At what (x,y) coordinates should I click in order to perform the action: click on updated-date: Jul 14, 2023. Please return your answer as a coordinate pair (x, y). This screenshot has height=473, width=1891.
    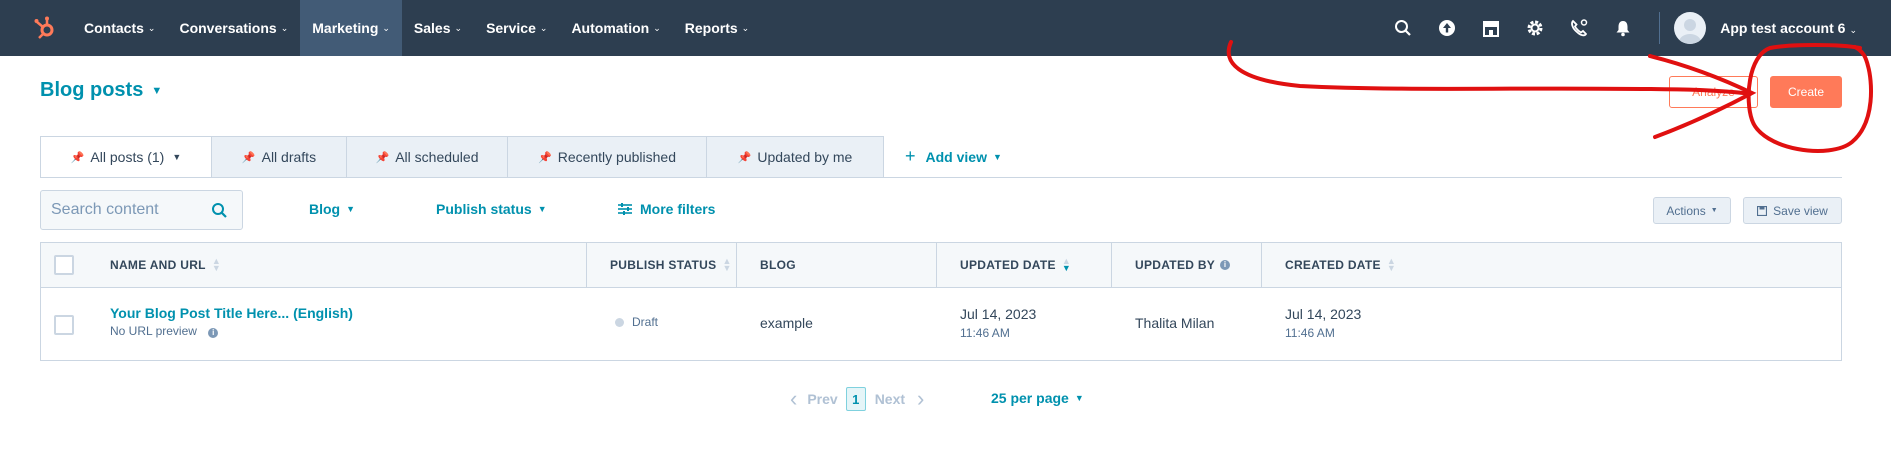
    Looking at the image, I should click on (998, 314).